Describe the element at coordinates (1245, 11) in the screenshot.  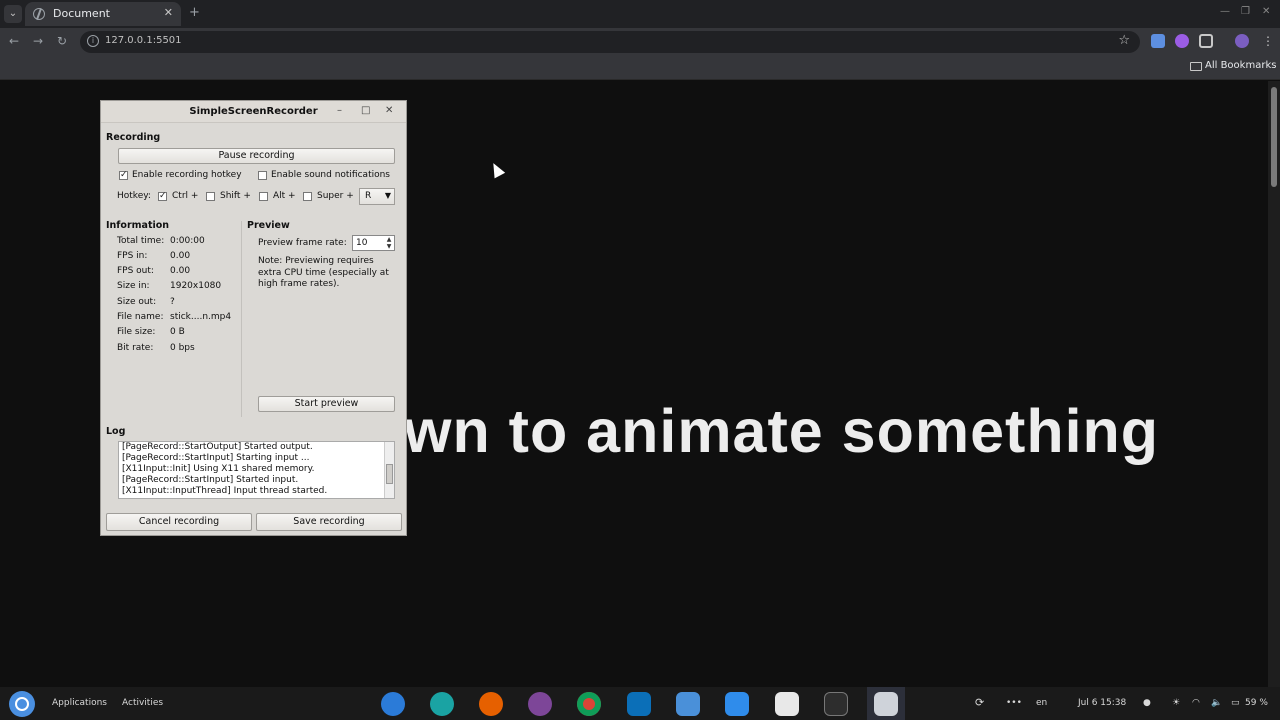
I see `restore-window-icon: ❐` at that location.